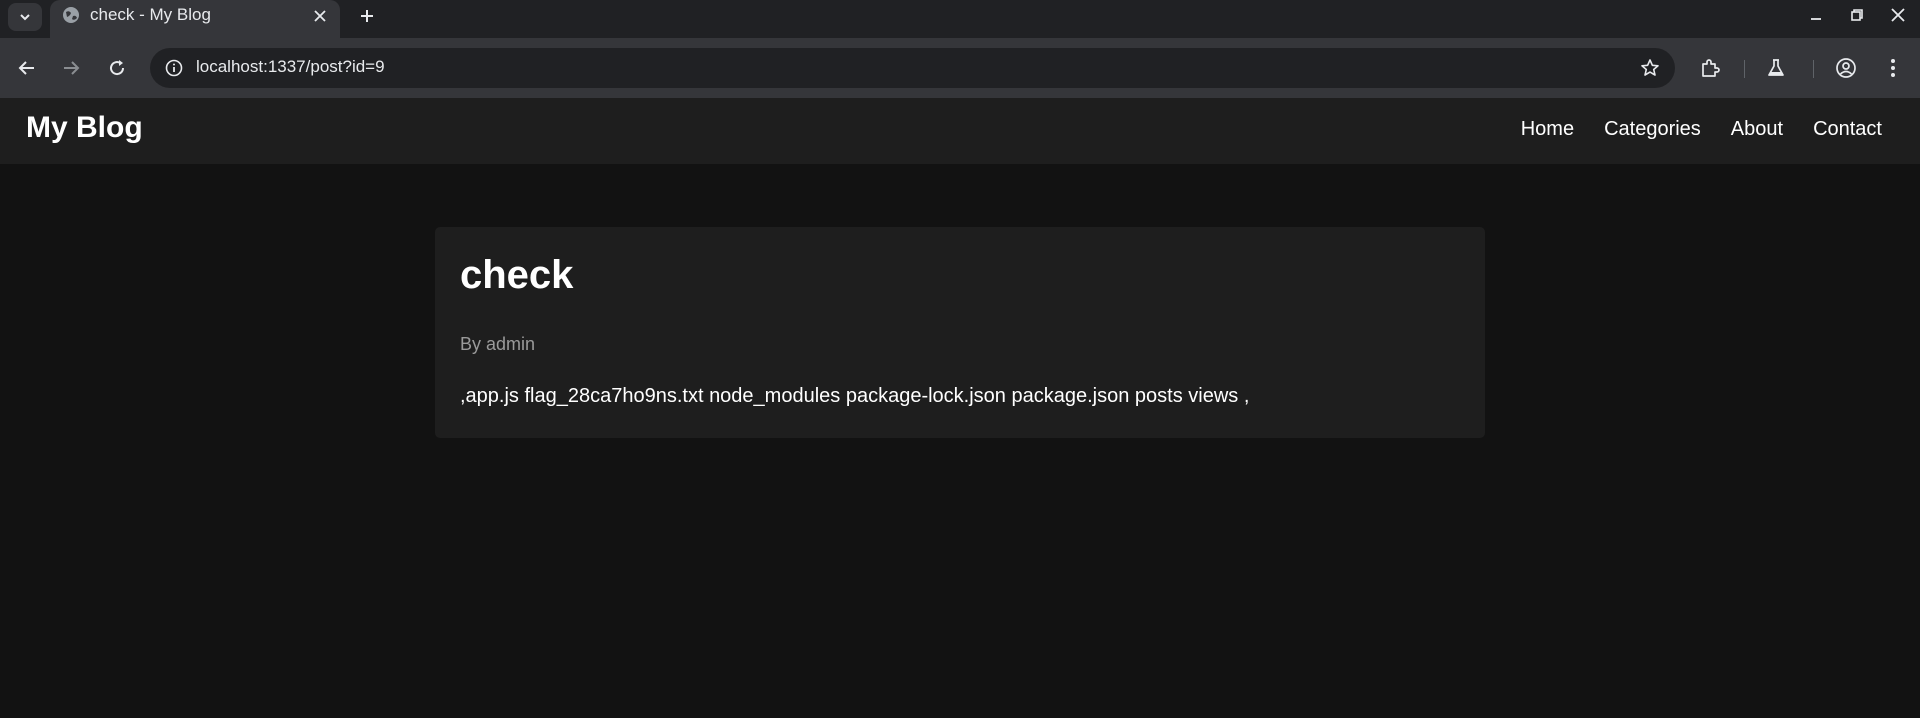 Image resolution: width=1920 pixels, height=718 pixels. What do you see at coordinates (912, 68) in the screenshot?
I see `address-bar: localhost:1337/post?id=9` at bounding box center [912, 68].